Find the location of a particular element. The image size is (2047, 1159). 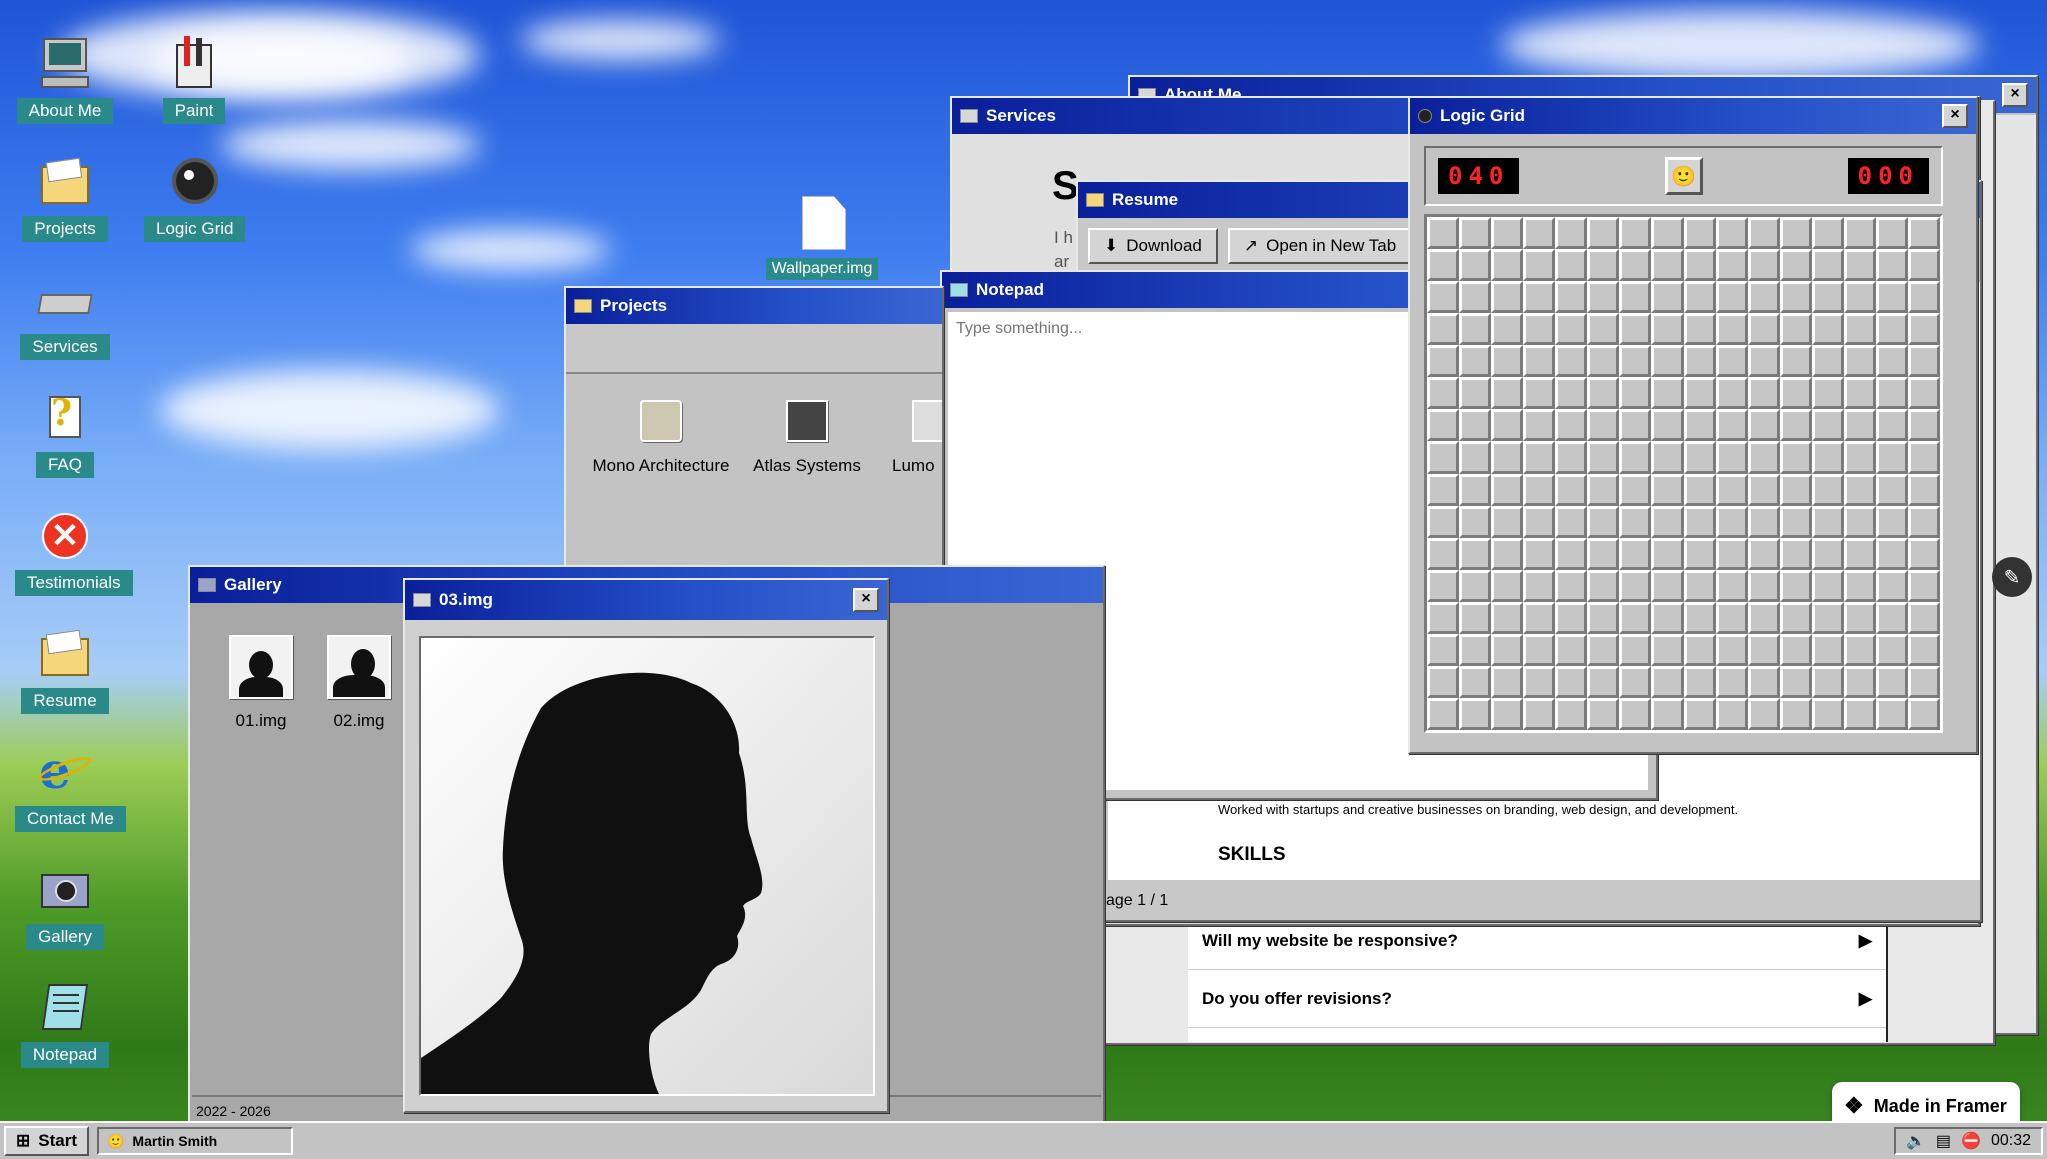

project-item: Lumo is located at coordinates (912, 438).